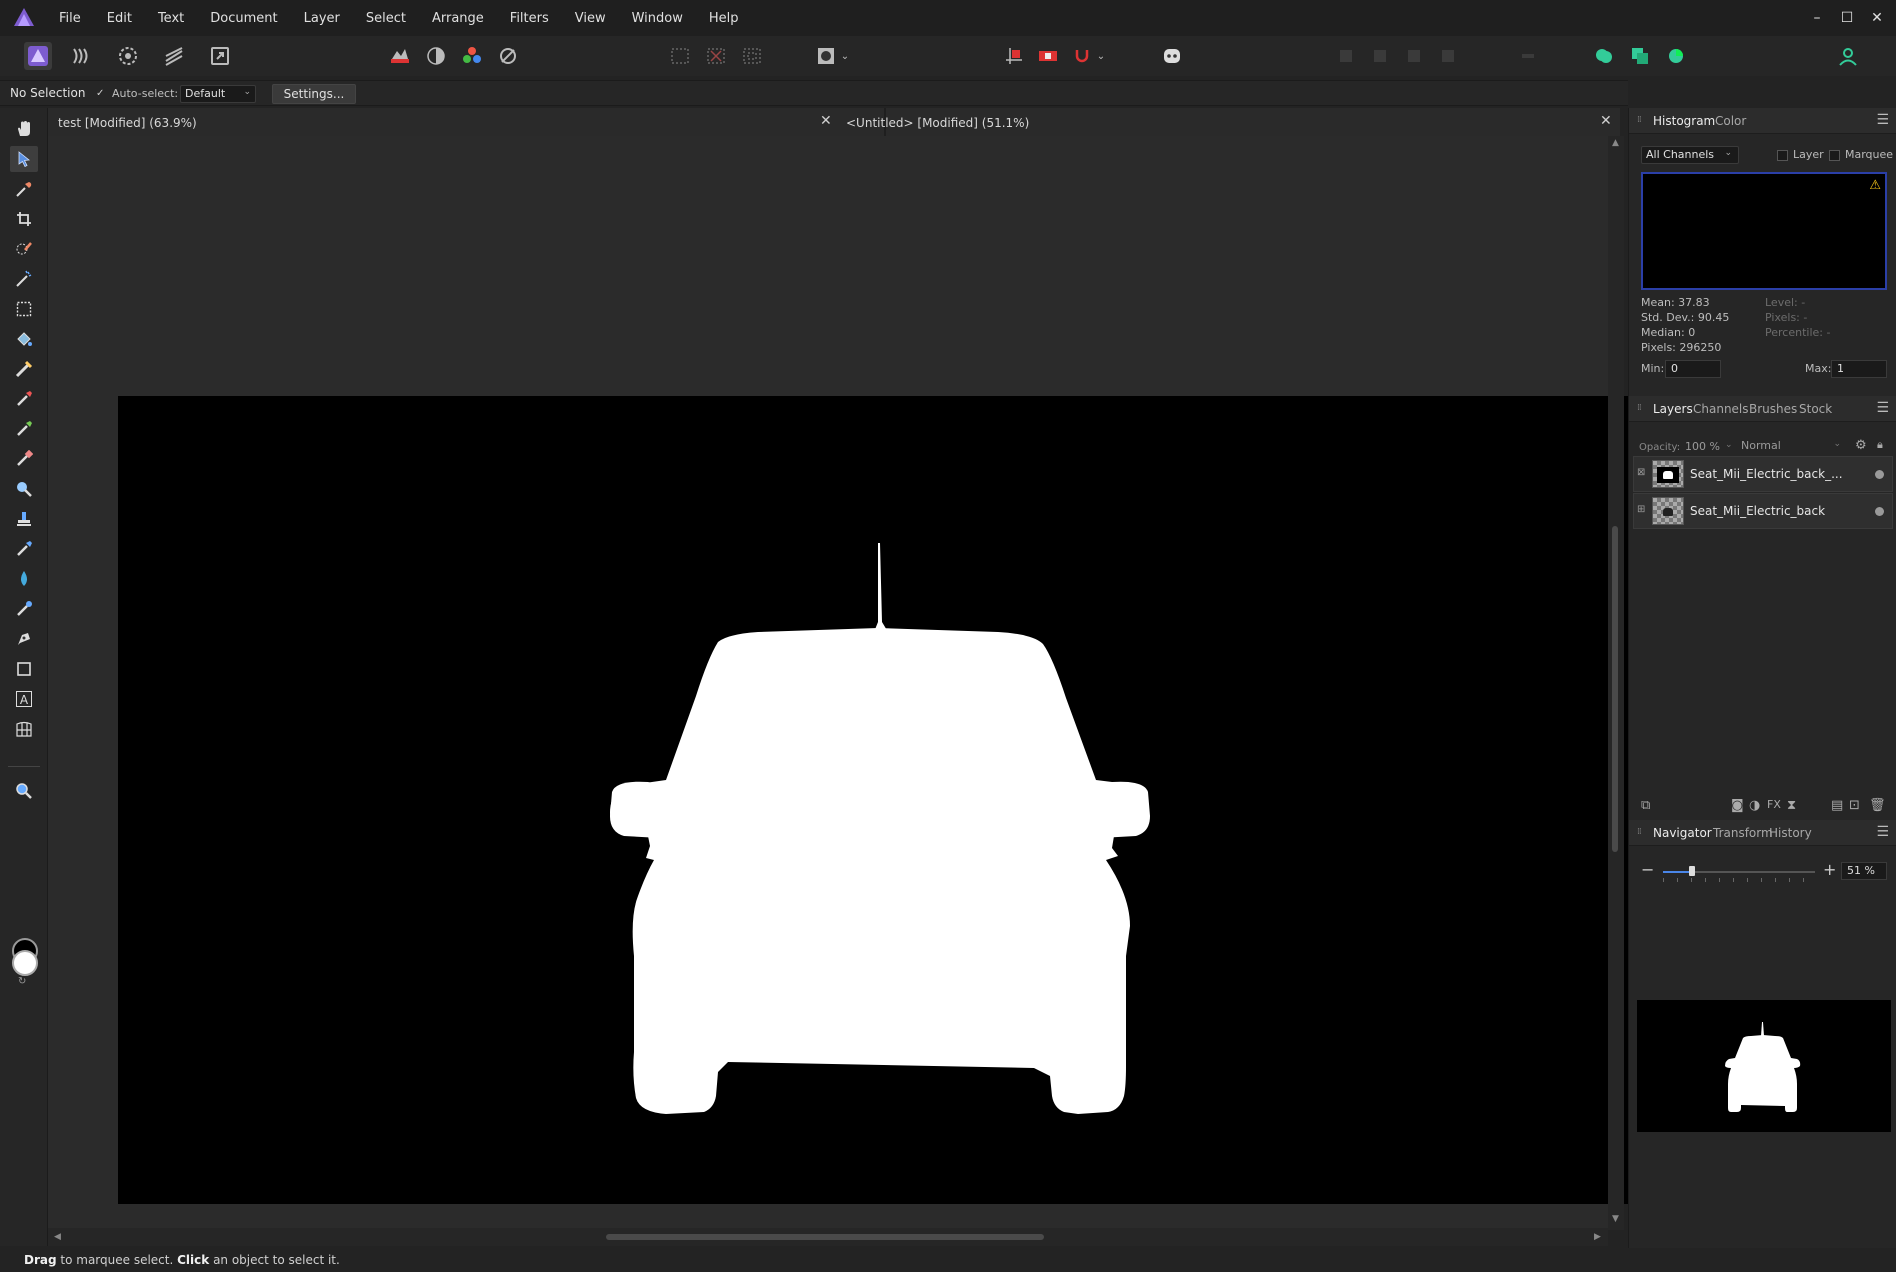 The height and width of the screenshot is (1272, 1896). What do you see at coordinates (1702, 446) in the screenshot?
I see `opacity-value: 100 %` at bounding box center [1702, 446].